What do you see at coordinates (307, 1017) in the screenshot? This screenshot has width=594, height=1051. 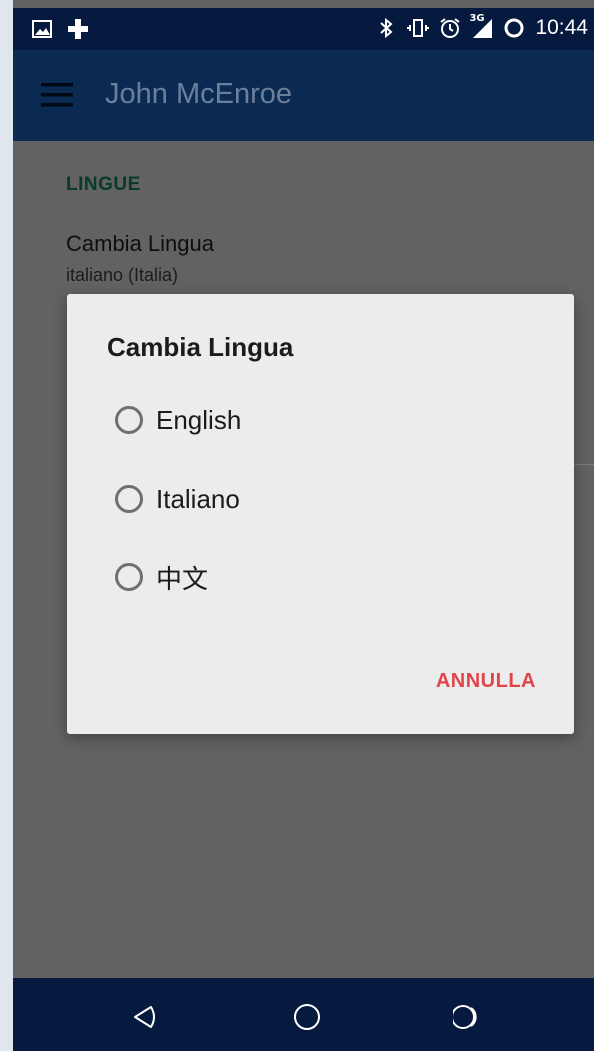 I see `home-icon` at bounding box center [307, 1017].